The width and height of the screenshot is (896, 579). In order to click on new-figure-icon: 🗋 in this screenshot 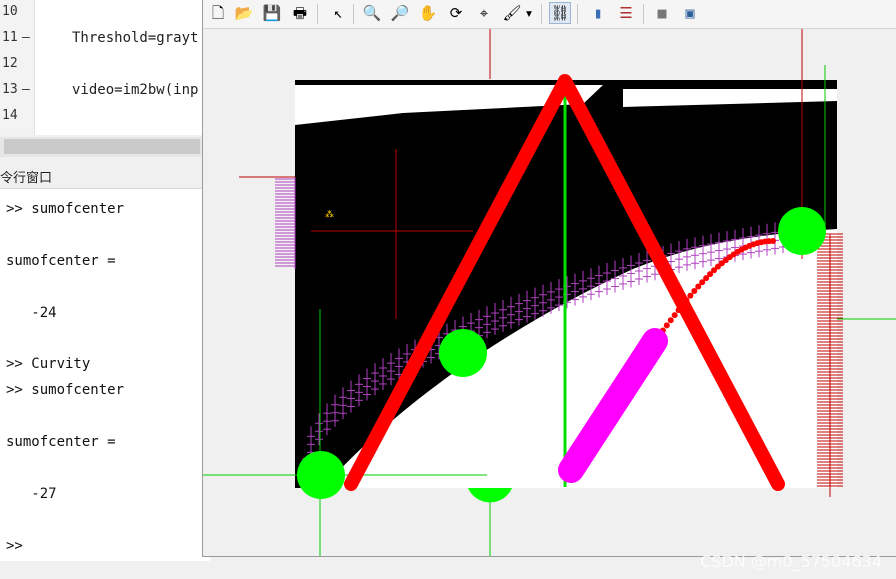, I will do `click(218, 13)`.